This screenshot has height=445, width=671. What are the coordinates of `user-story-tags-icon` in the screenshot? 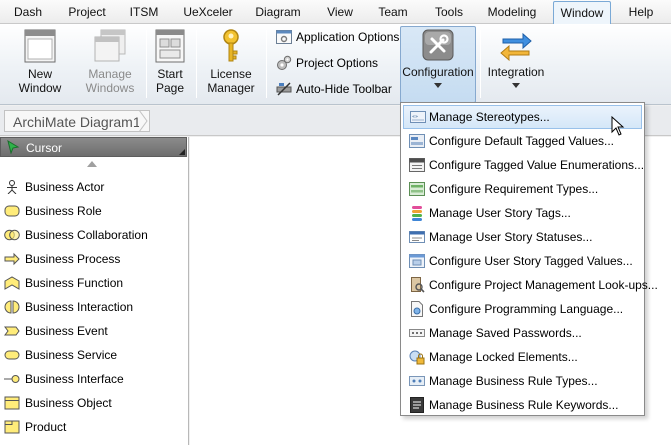 It's located at (417, 213).